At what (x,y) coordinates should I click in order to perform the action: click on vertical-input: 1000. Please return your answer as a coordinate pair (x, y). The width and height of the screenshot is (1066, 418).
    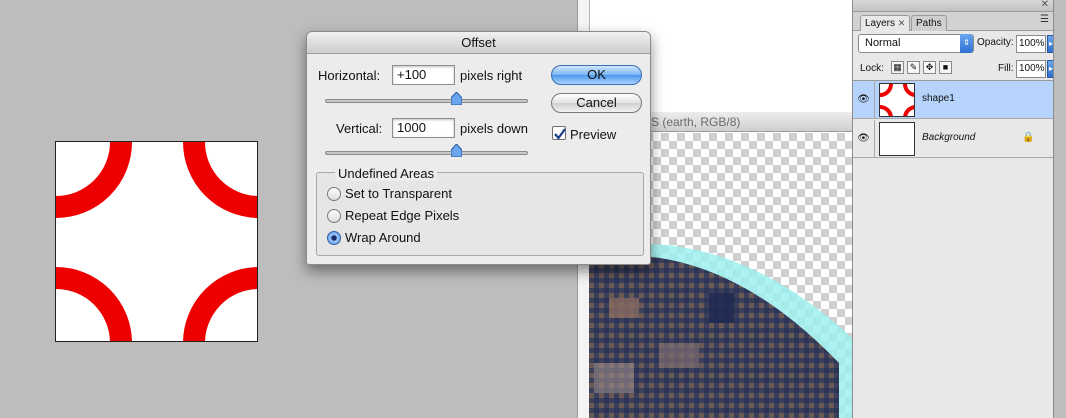
    Looking at the image, I should click on (423, 128).